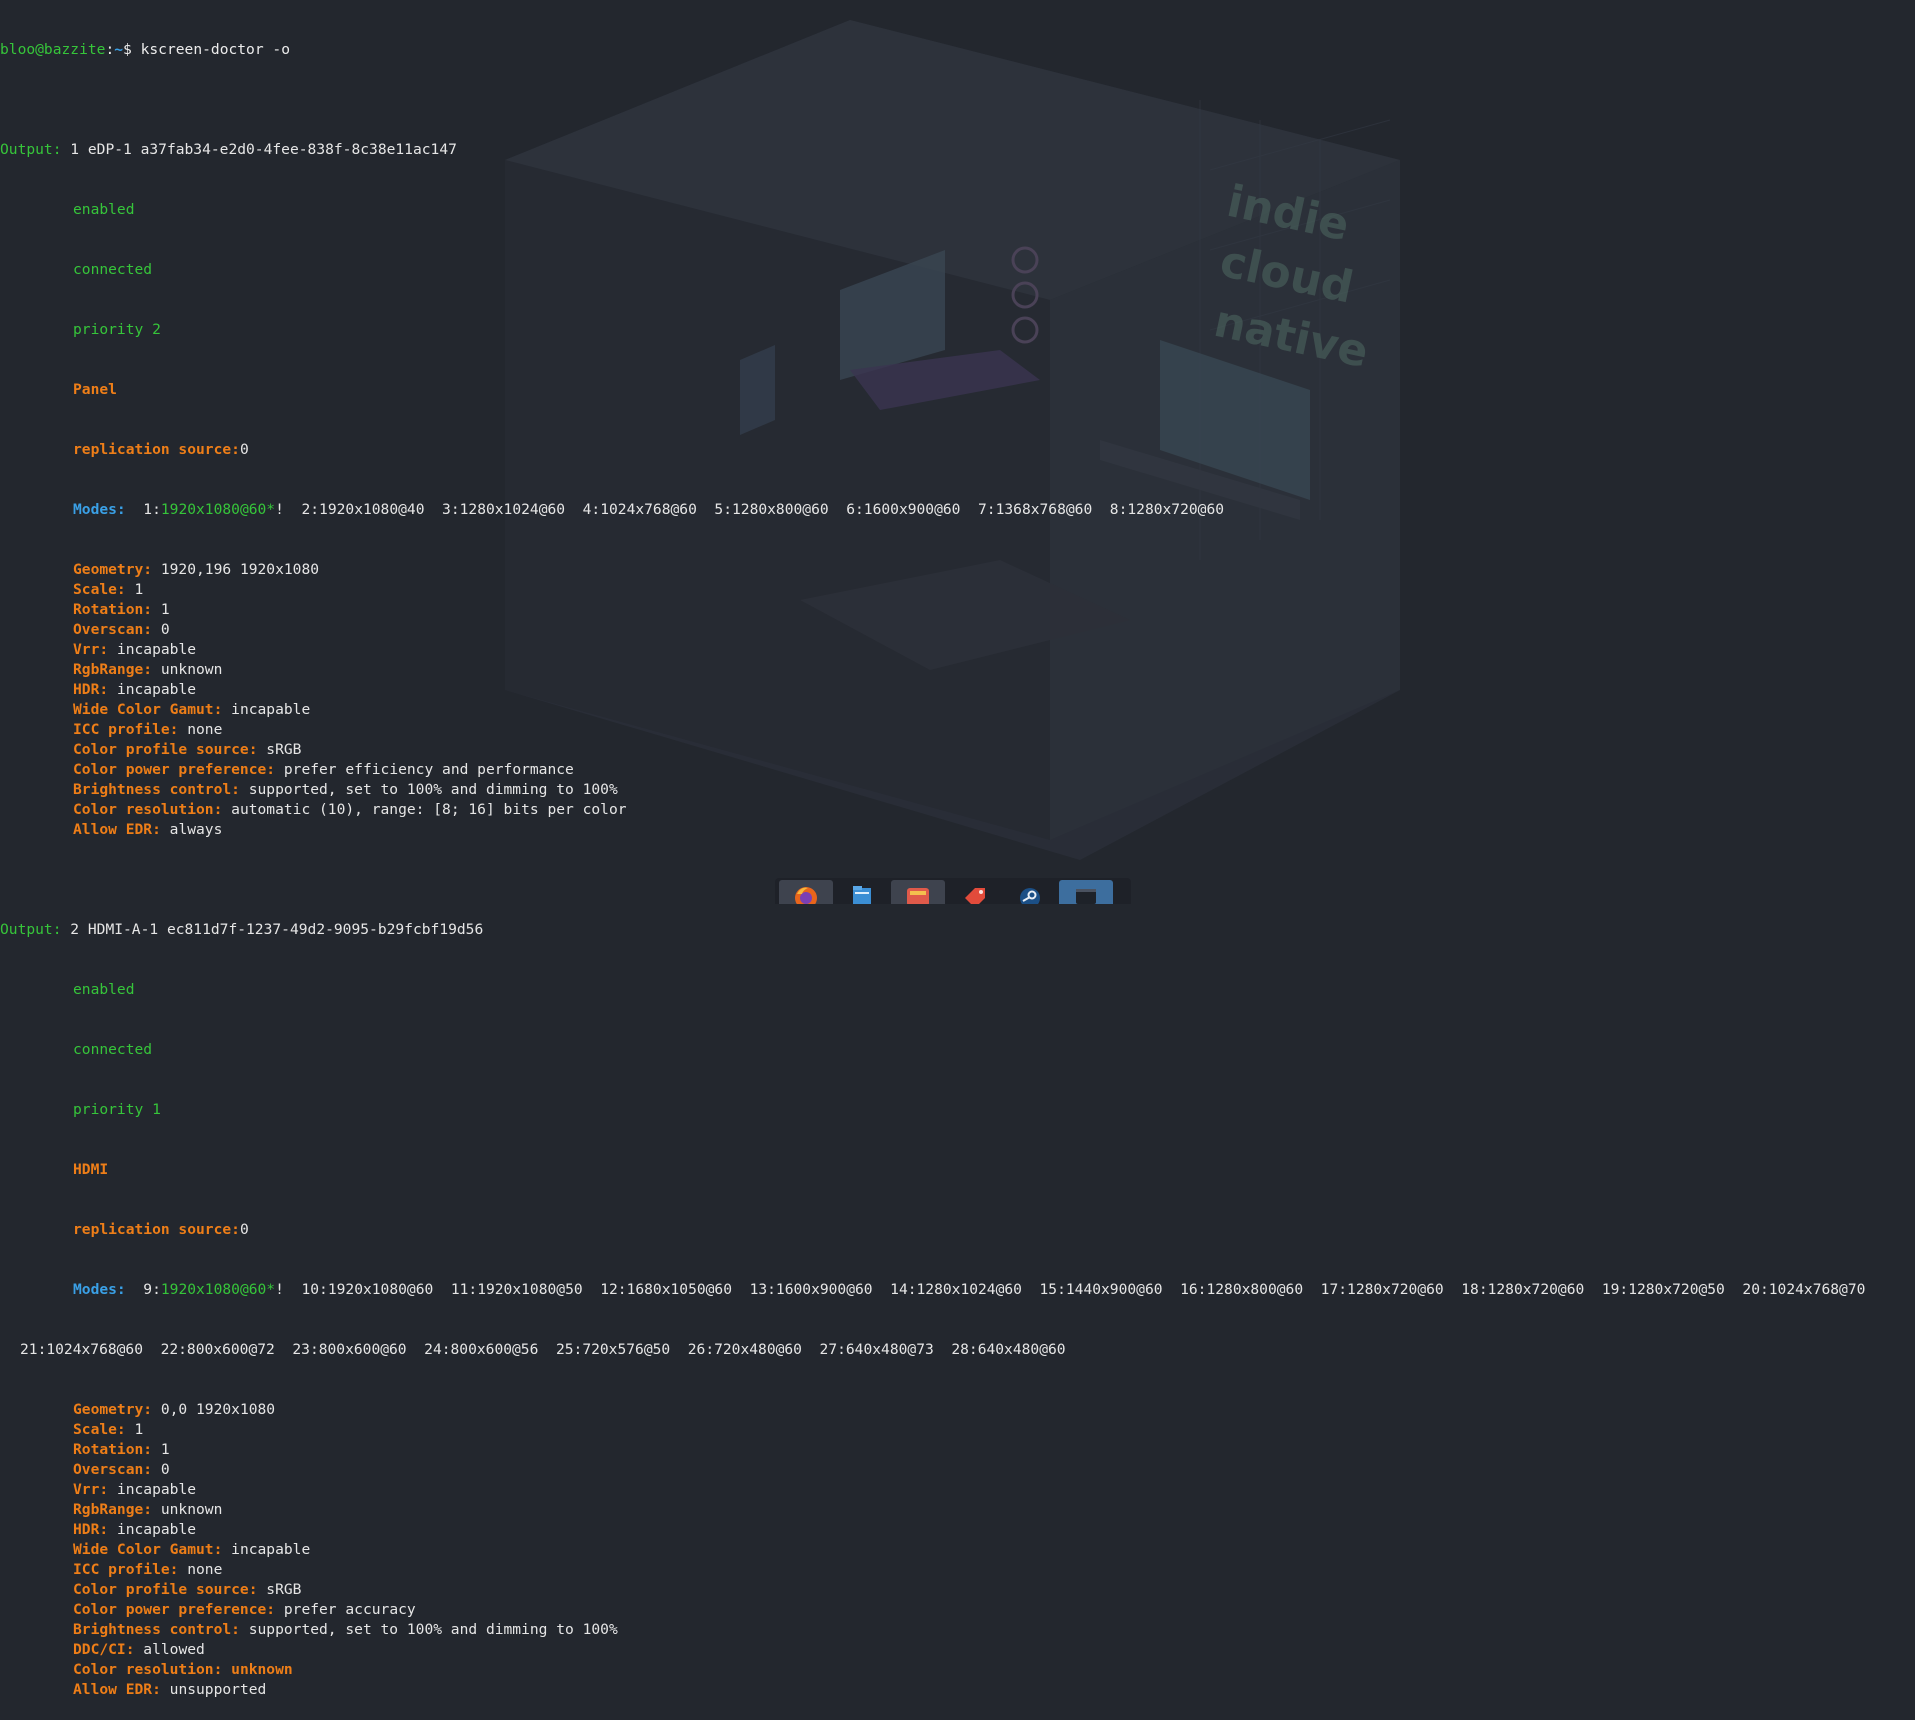  I want to click on modes-label: Modes:, so click(99, 509).